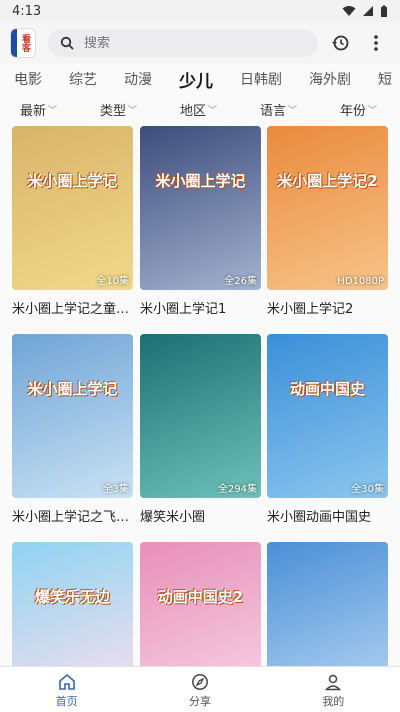  I want to click on tab-anime: 动漫, so click(138, 79).